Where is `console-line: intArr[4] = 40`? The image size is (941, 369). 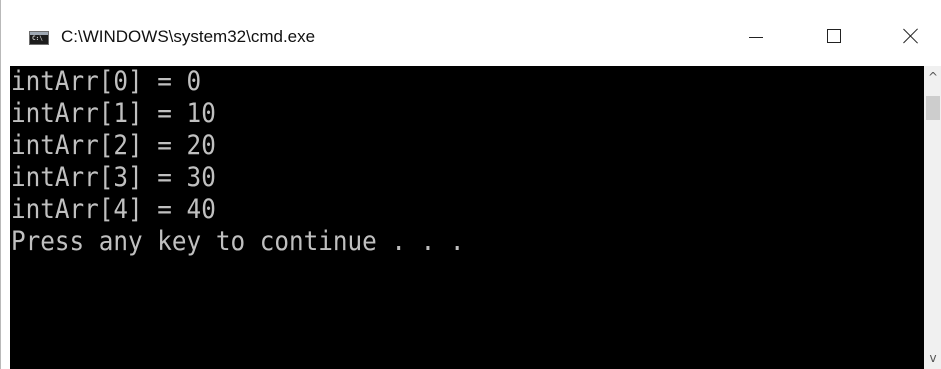 console-line: intArr[4] = 40 is located at coordinates (113, 209).